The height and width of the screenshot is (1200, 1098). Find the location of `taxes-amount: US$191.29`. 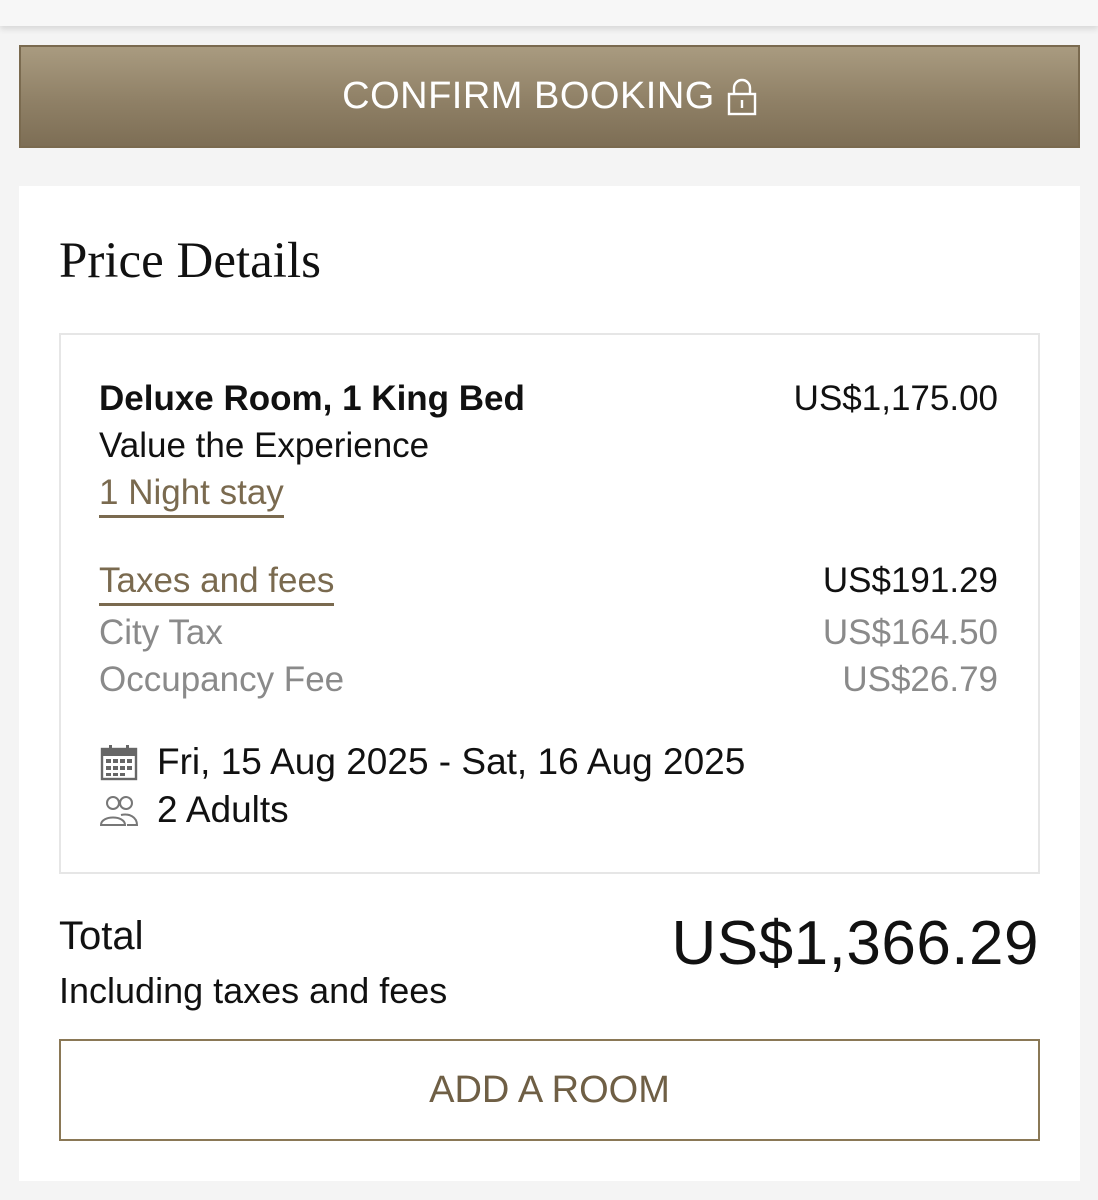

taxes-amount: US$191.29 is located at coordinates (910, 580).